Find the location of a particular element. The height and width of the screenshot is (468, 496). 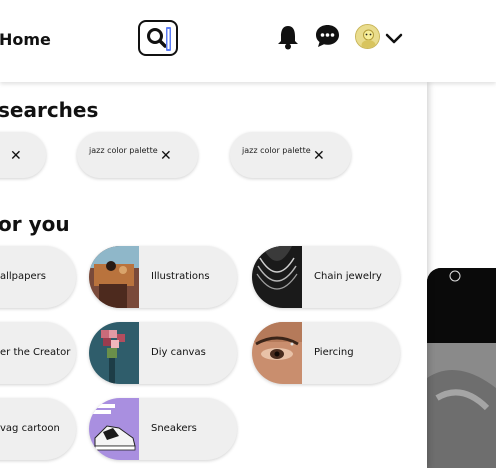

search-icon is located at coordinates (159, 39).